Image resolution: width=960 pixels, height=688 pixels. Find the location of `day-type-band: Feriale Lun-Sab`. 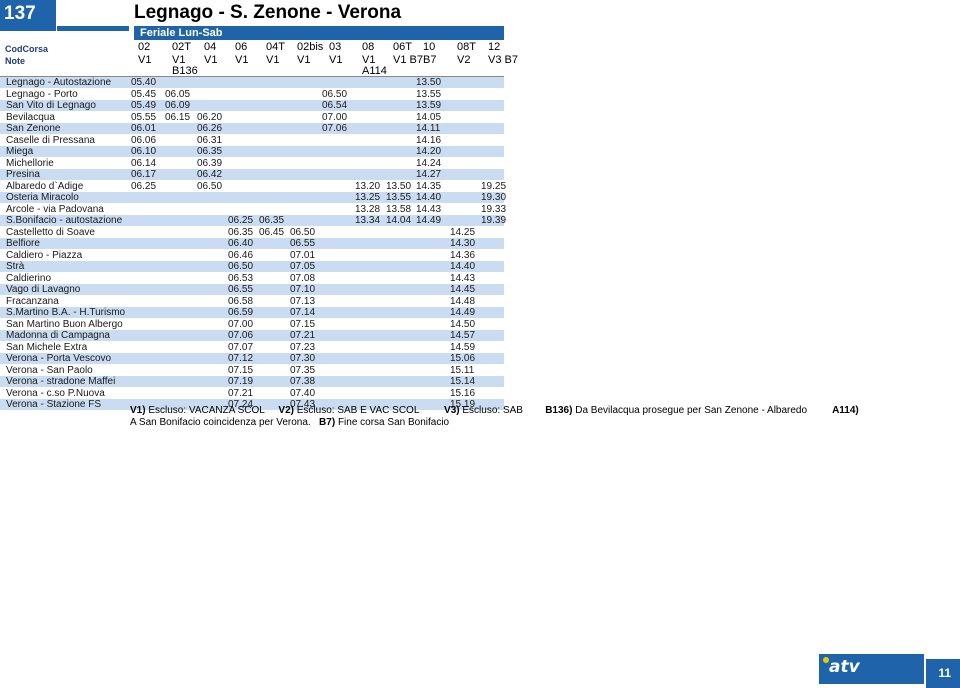

day-type-band: Feriale Lun-Sab is located at coordinates (319, 33).